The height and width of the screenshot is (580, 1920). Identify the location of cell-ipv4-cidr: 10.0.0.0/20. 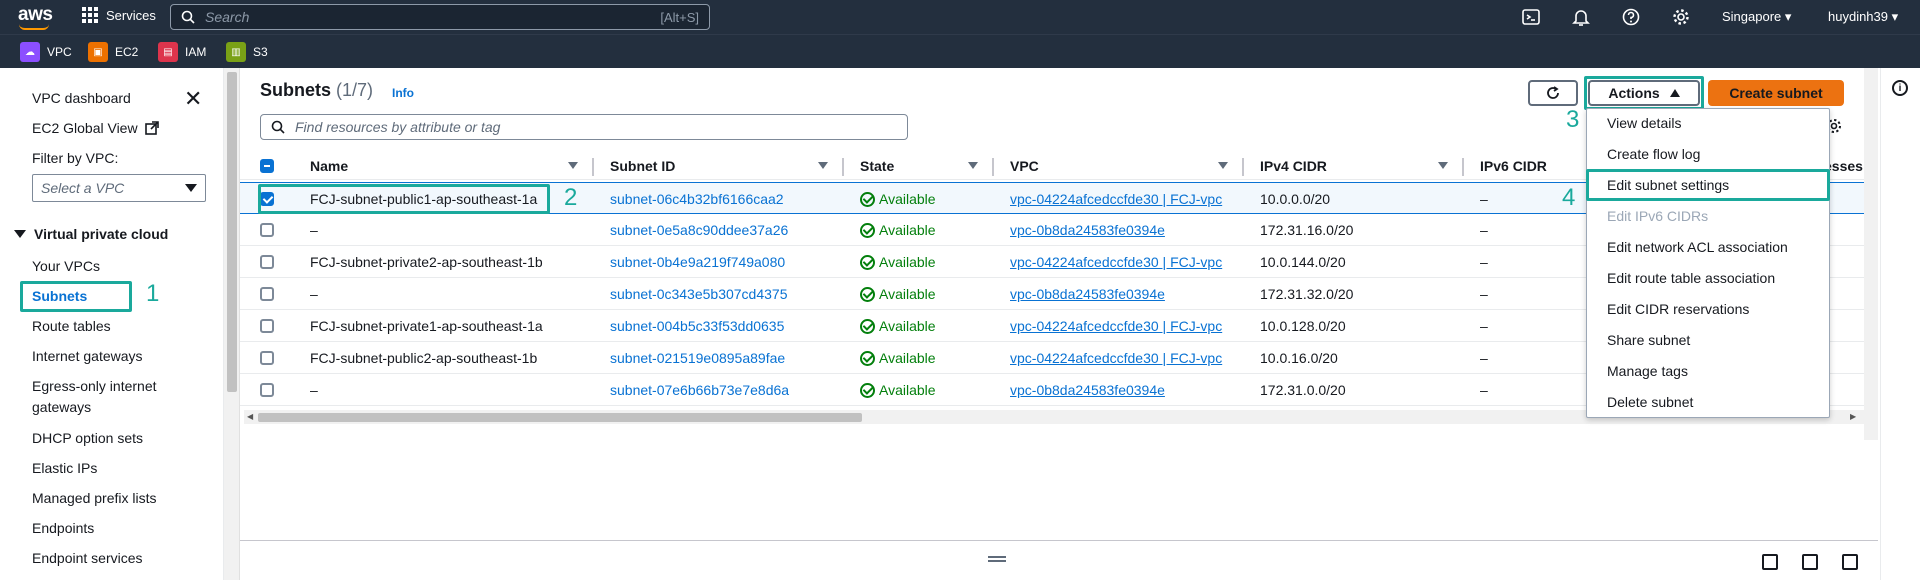
(1295, 199).